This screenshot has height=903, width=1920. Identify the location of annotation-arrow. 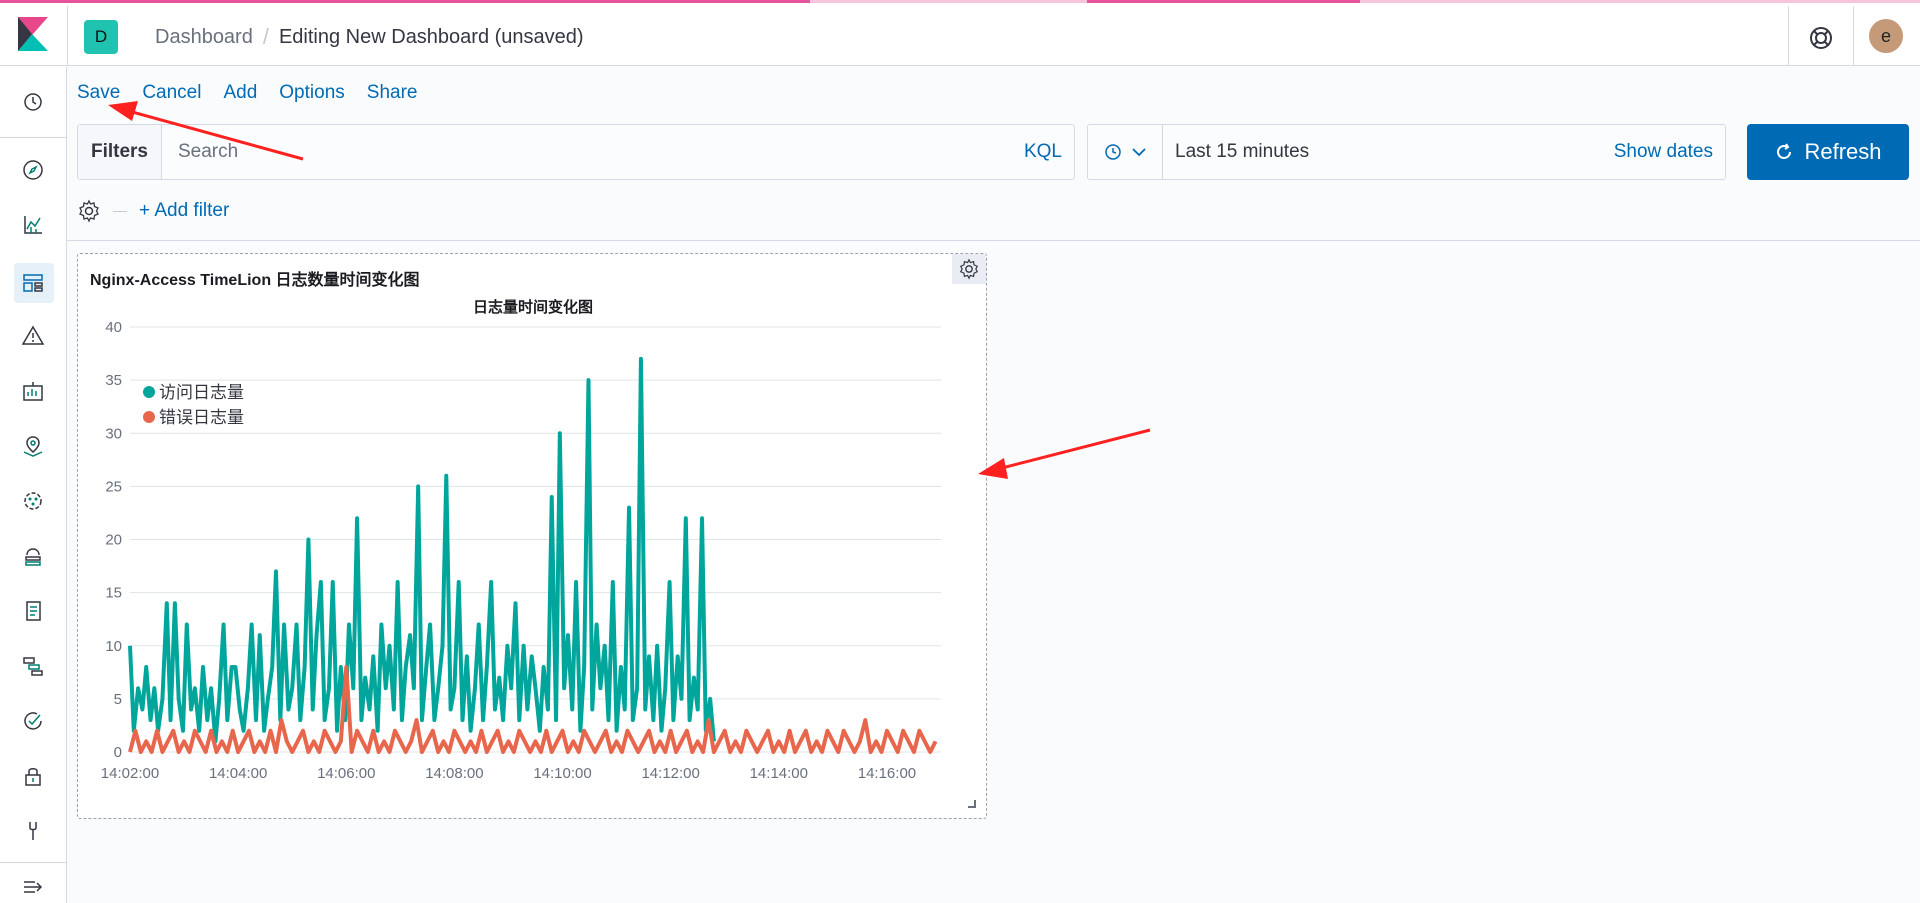
(1064, 453).